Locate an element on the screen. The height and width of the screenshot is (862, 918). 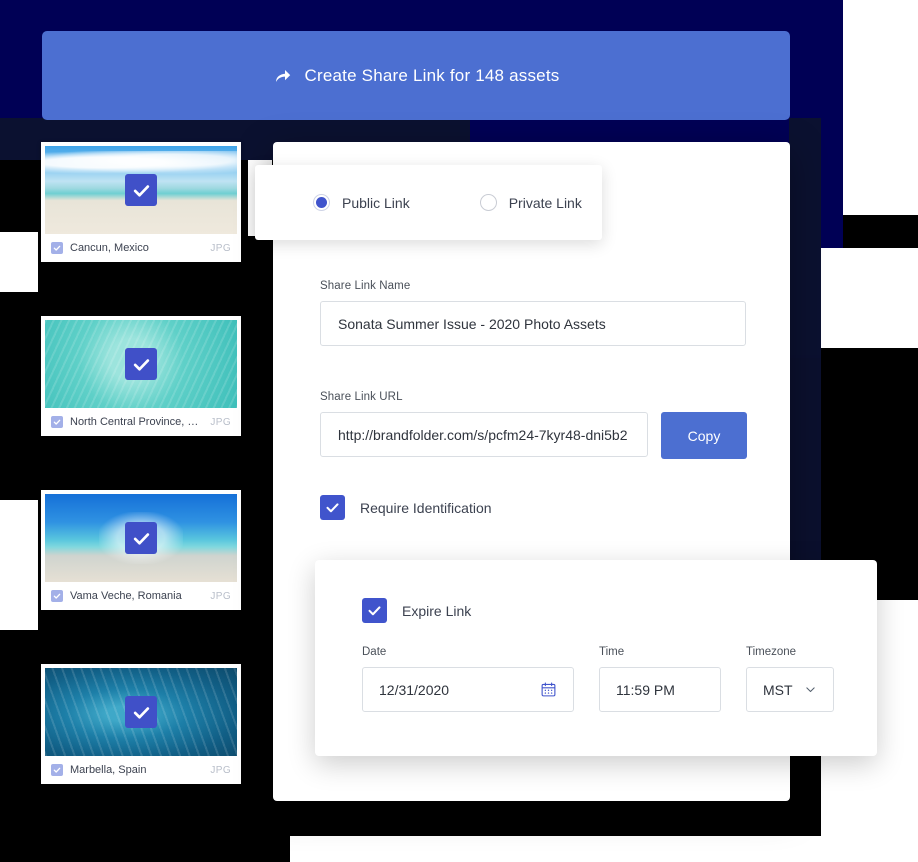
asset-name: Vama Veche, Romania is located at coordinates (126, 596).